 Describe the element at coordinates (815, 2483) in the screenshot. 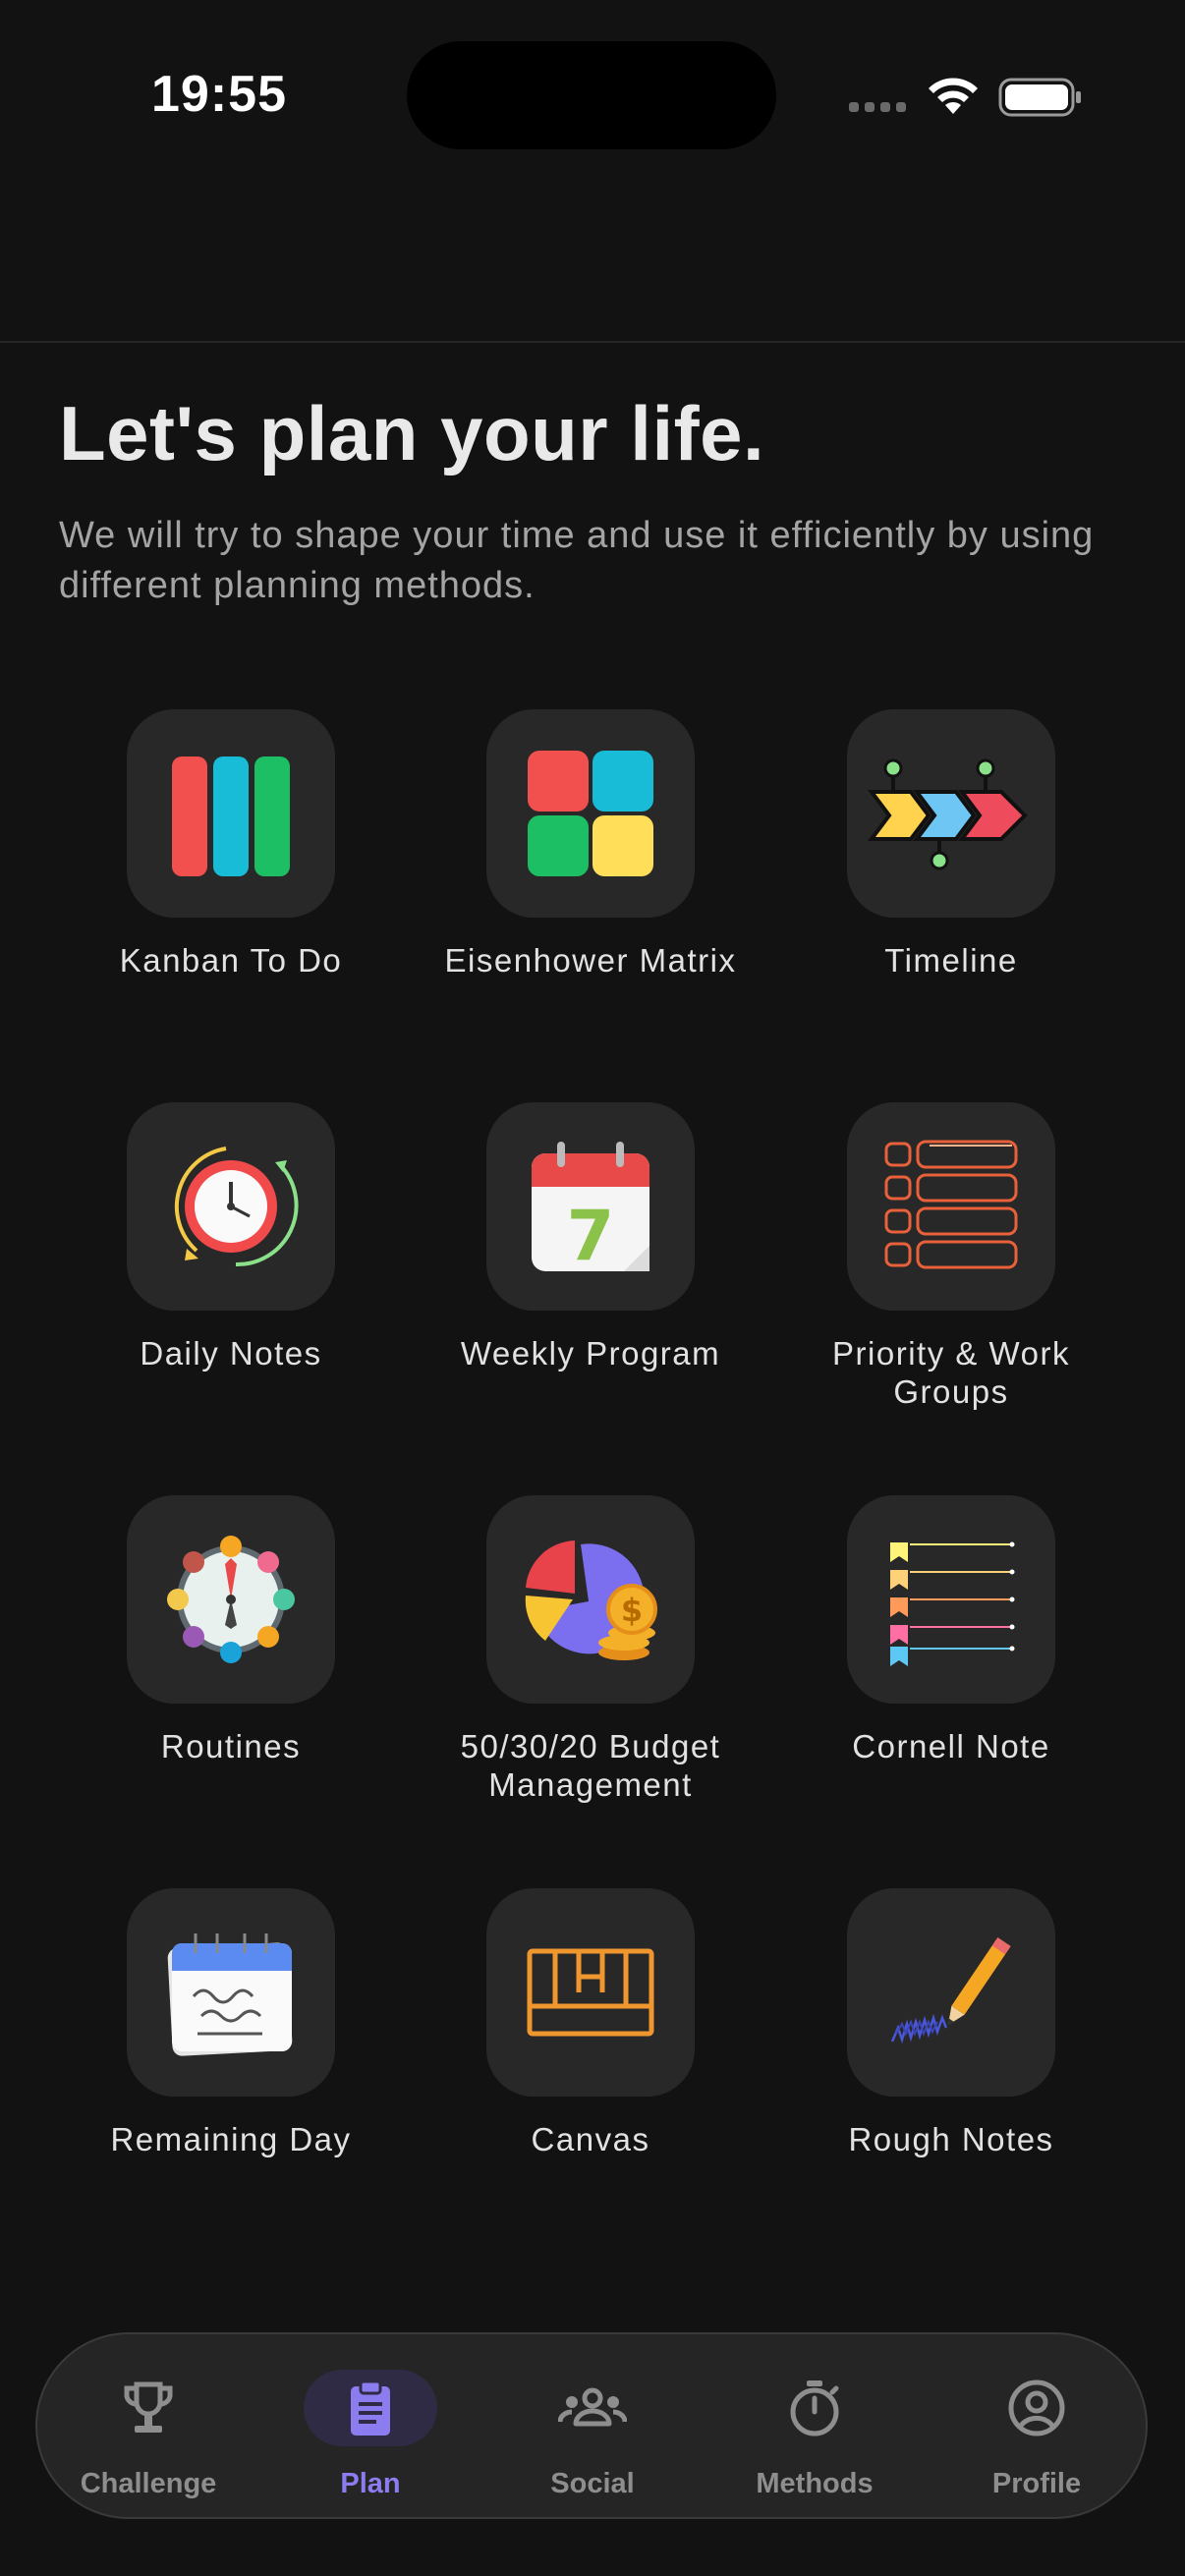

I see `tab-label: Methods` at that location.